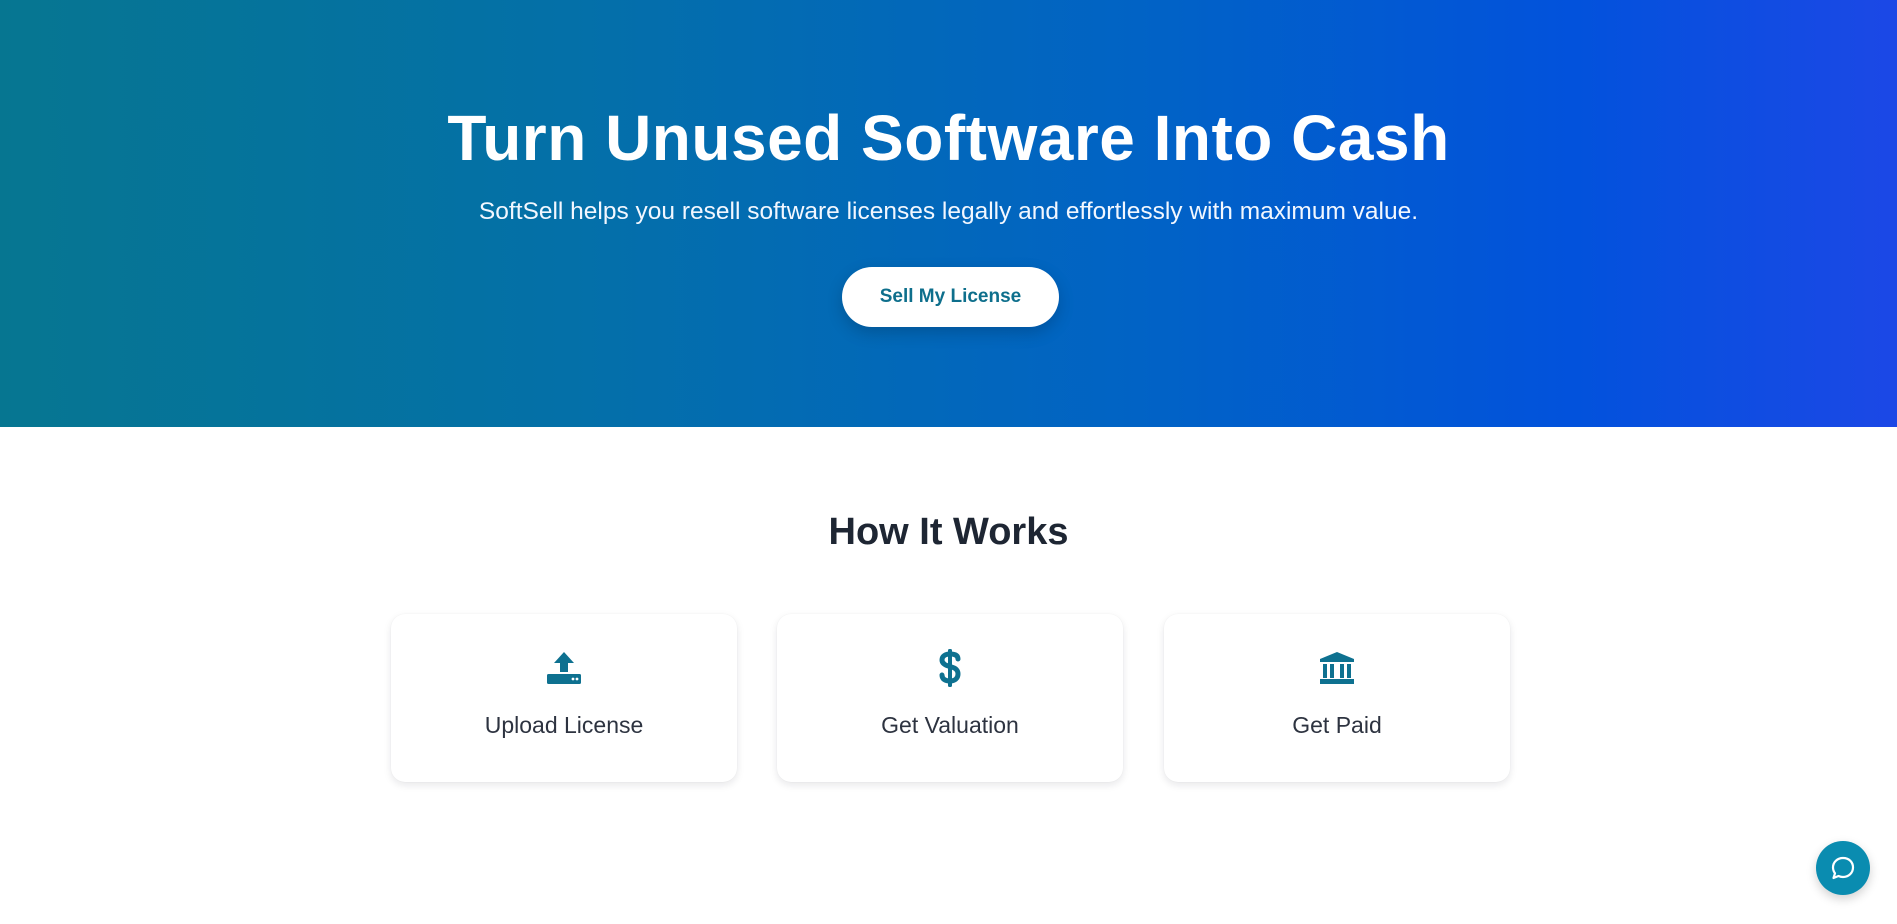 Image resolution: width=1897 pixels, height=924 pixels. What do you see at coordinates (950, 698) in the screenshot?
I see `step-card-get-valuation: Get Valuation` at bounding box center [950, 698].